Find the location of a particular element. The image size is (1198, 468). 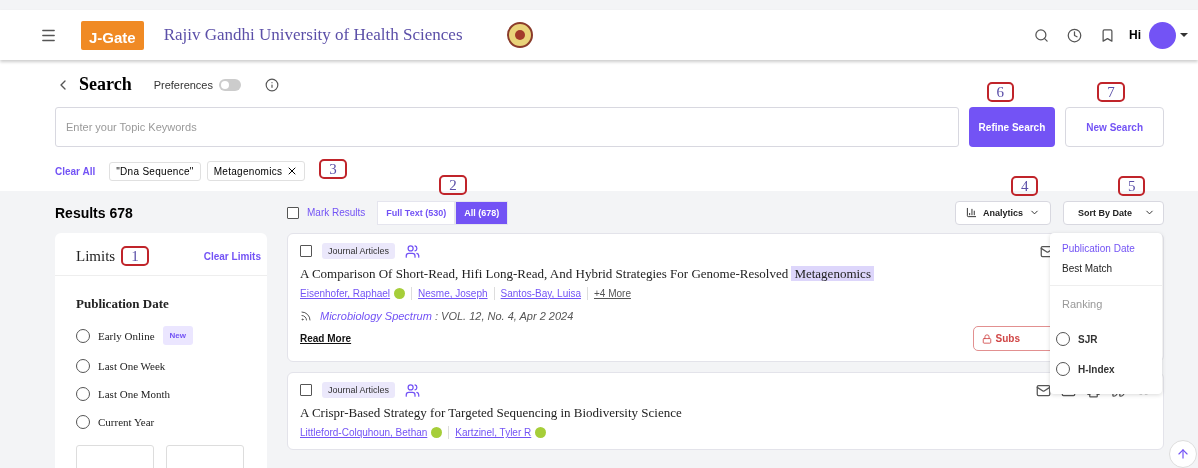

email-icon is located at coordinates (1043, 390).